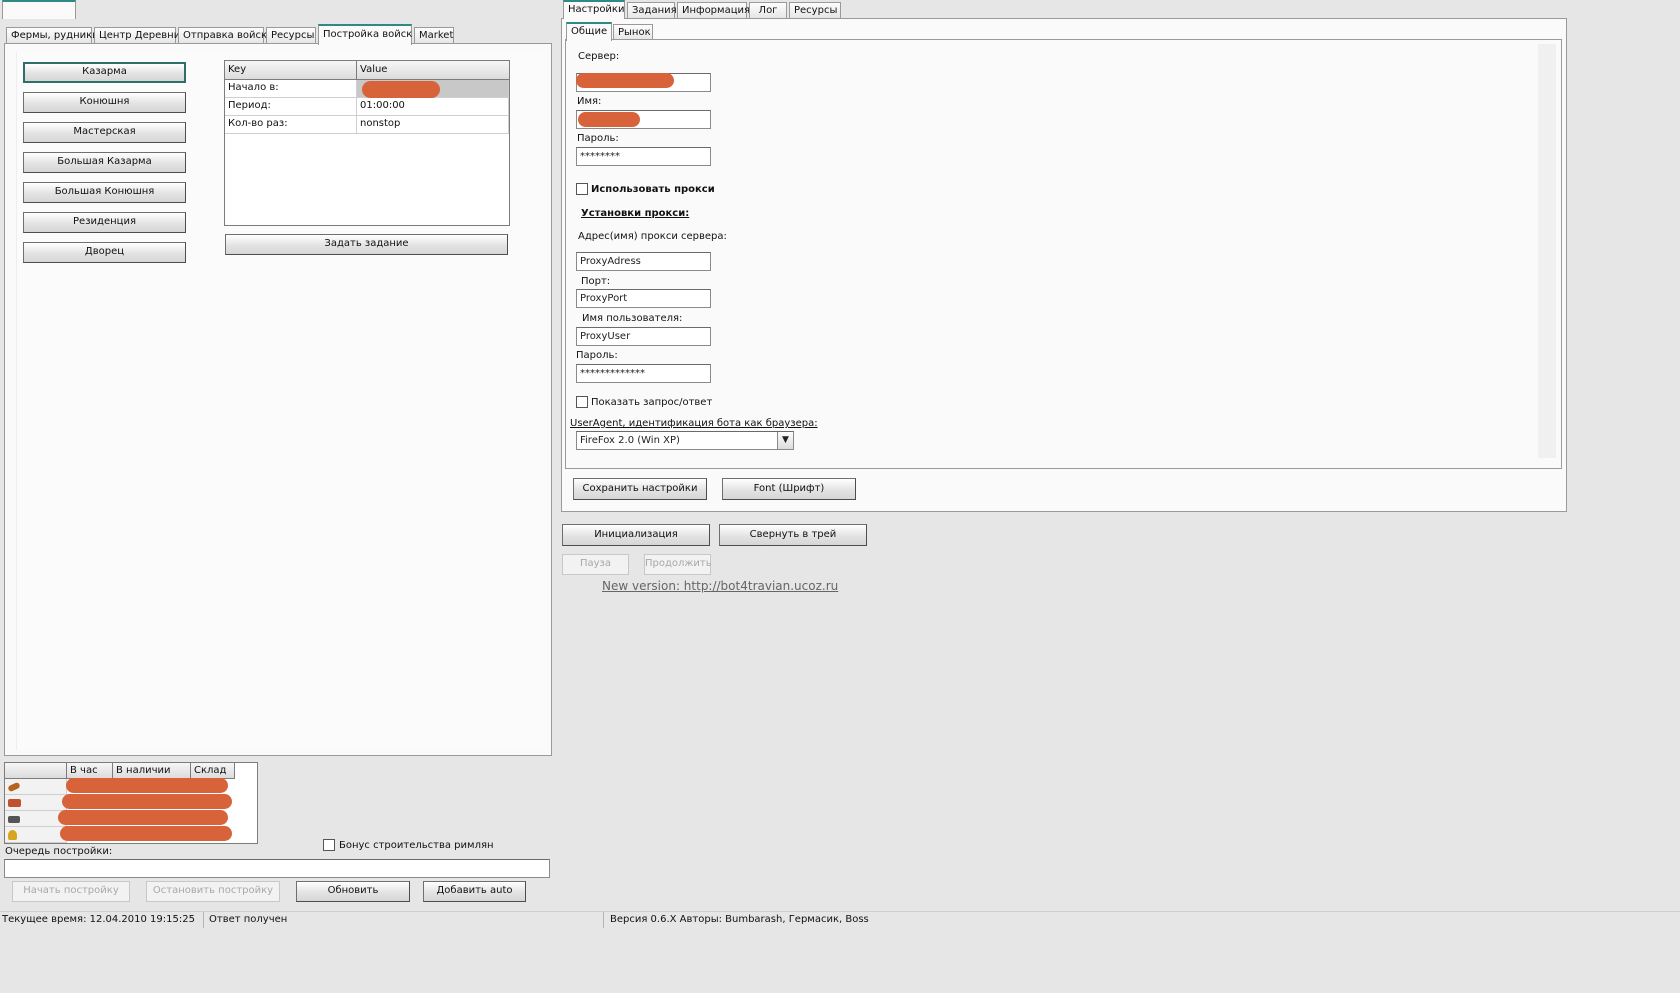 This screenshot has width=1680, height=993. I want to click on clay-icon, so click(14, 803).